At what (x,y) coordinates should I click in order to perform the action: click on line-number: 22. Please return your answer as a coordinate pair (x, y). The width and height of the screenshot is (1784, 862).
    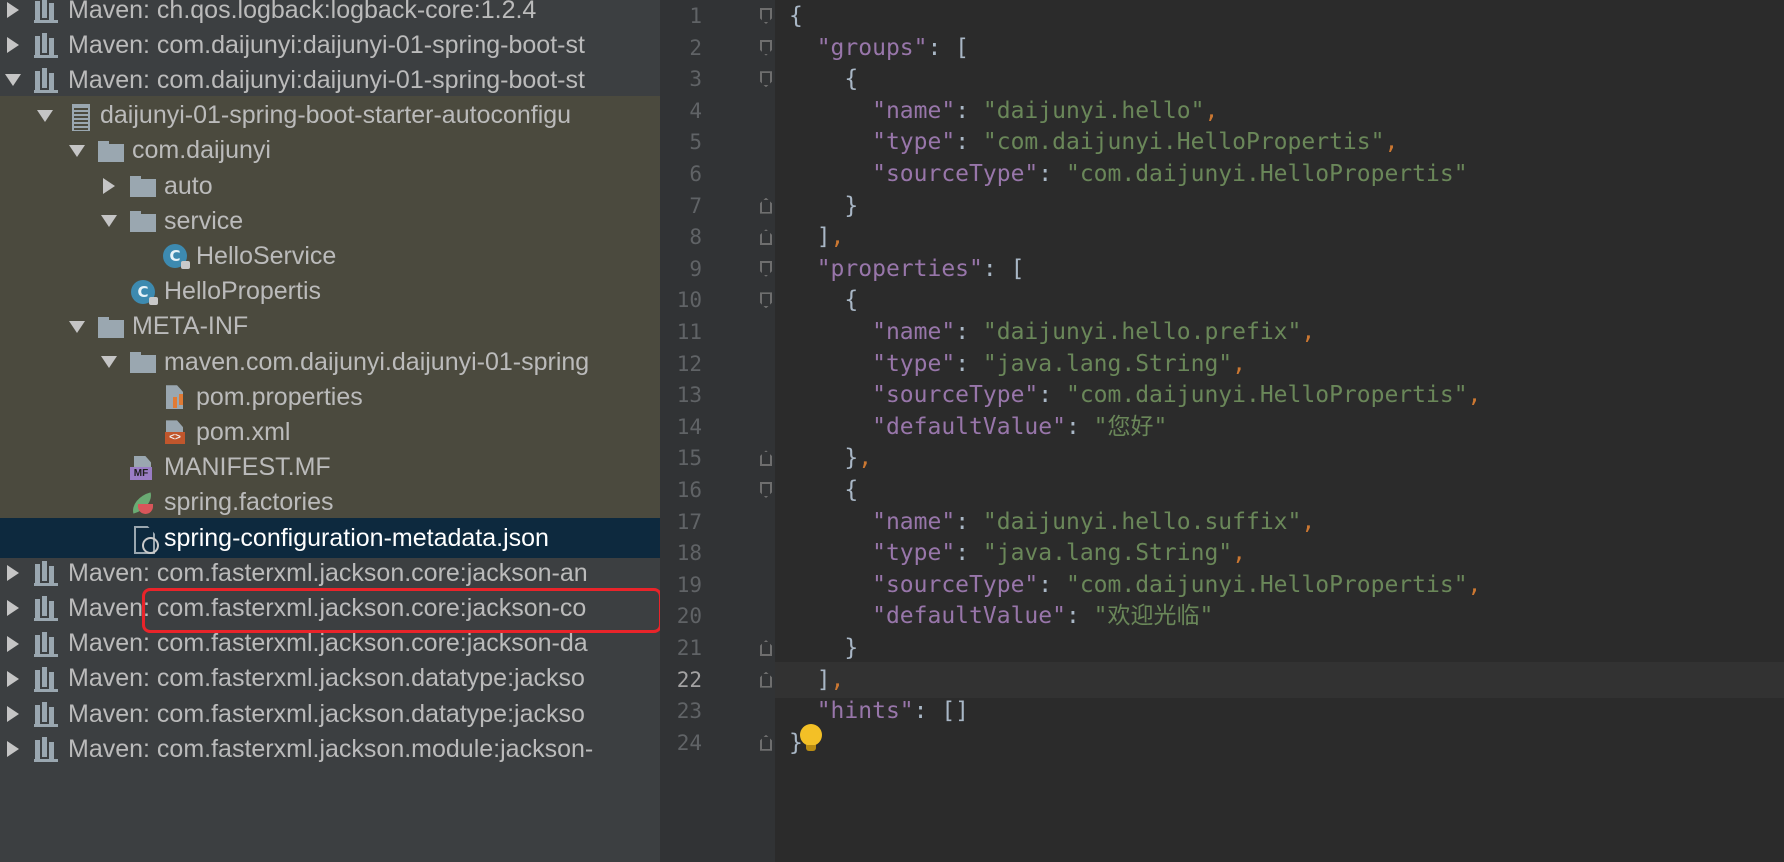
    Looking at the image, I should click on (689, 679).